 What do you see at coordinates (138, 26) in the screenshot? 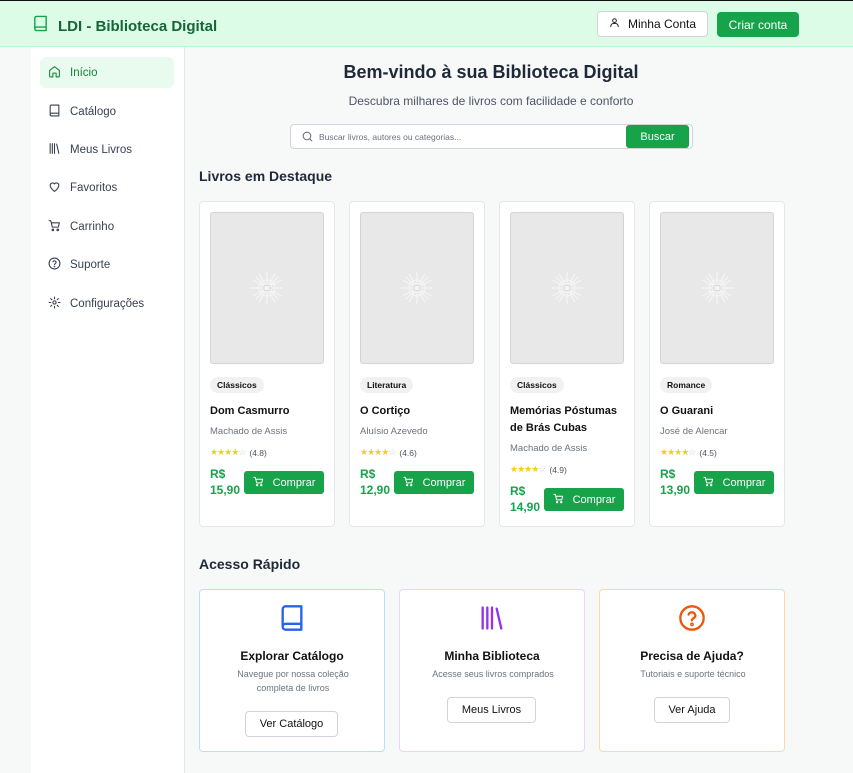
I see `app-title: LDI - Biblioteca Digital` at bounding box center [138, 26].